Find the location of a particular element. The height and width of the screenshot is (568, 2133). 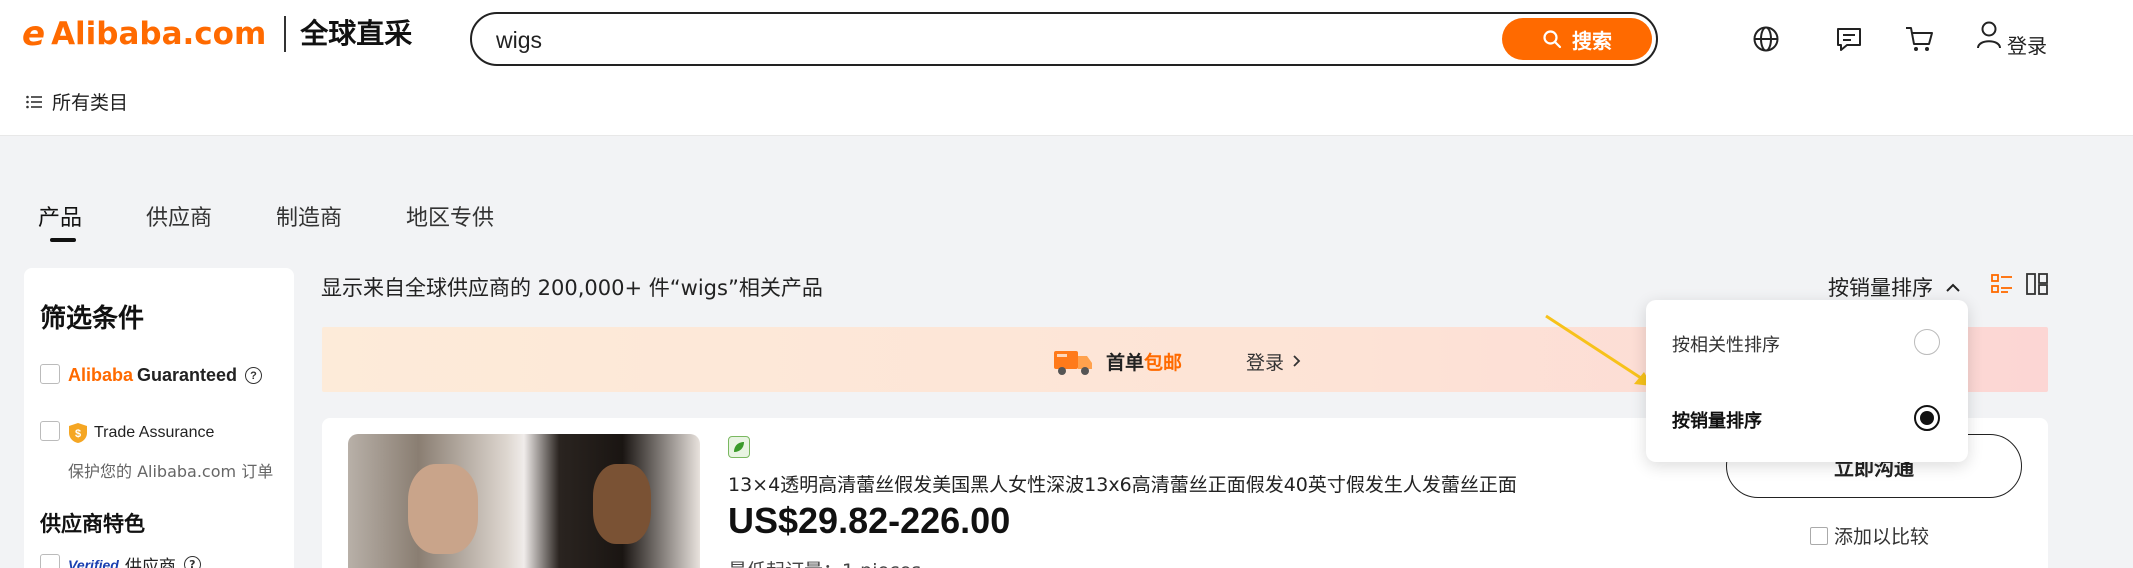

sort-dropdown-toggle: 按销量排序 is located at coordinates (1894, 287).